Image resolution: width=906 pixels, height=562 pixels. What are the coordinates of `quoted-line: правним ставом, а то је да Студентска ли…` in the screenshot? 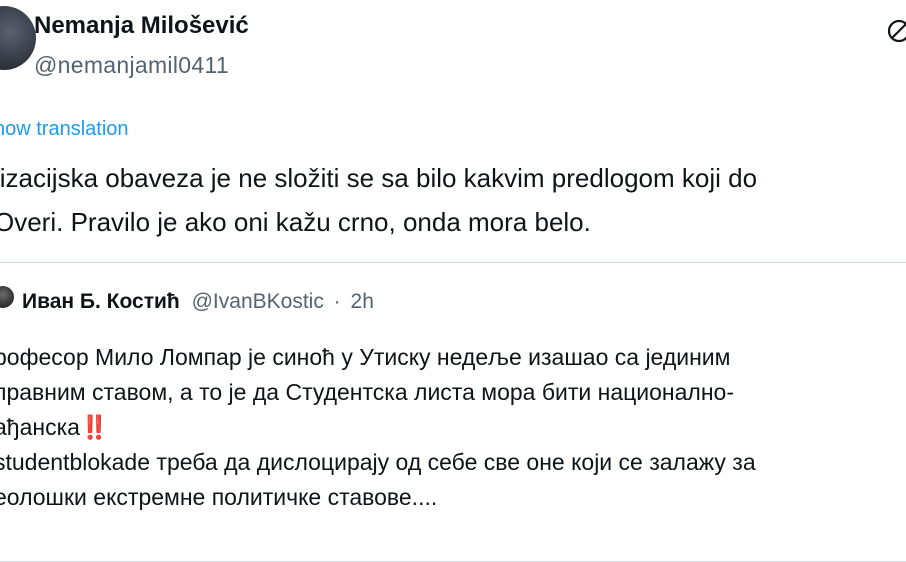 It's located at (367, 392).